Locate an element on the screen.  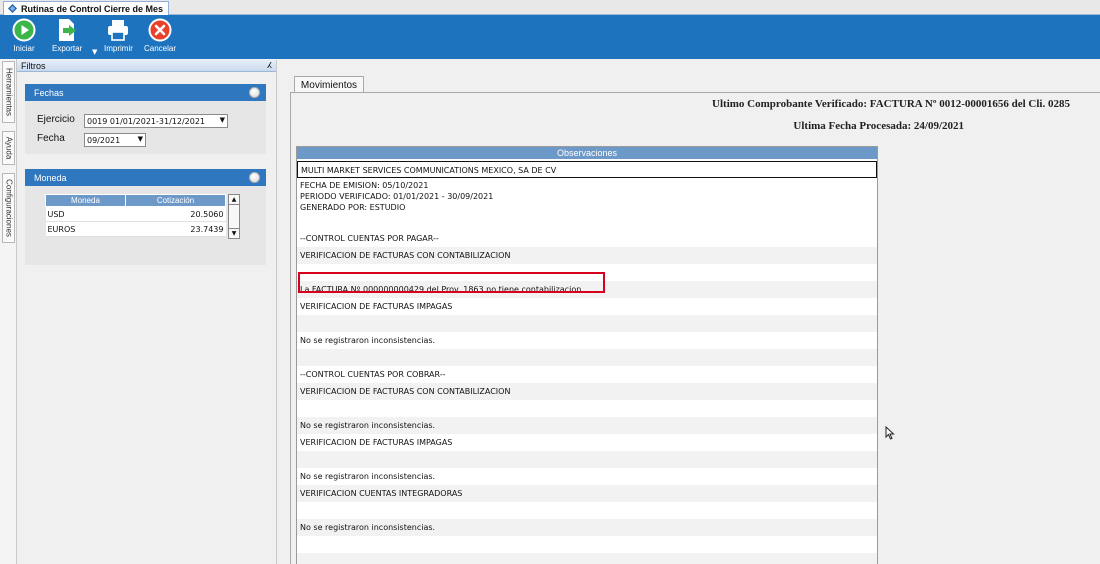
exportar-label: Exportar is located at coordinates (67, 48).